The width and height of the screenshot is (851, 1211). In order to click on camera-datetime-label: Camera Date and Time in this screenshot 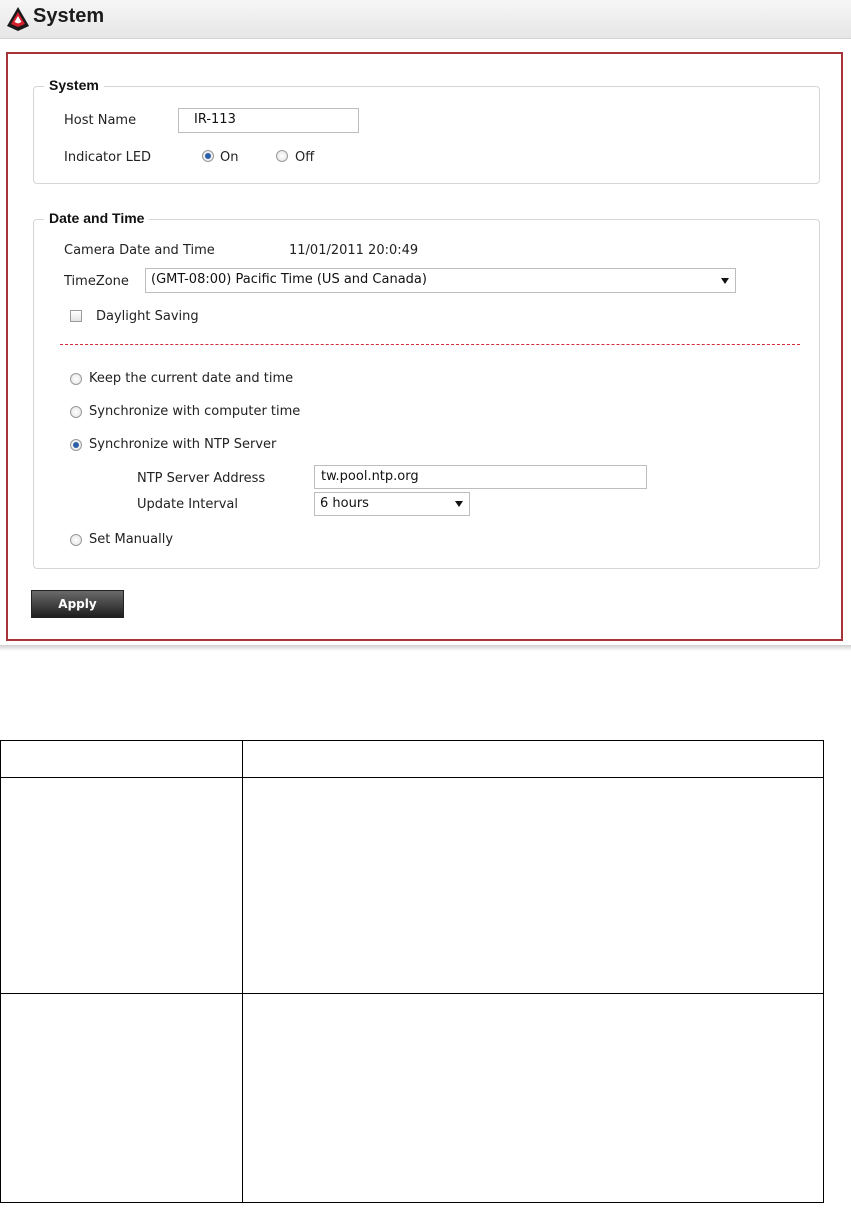, I will do `click(139, 250)`.